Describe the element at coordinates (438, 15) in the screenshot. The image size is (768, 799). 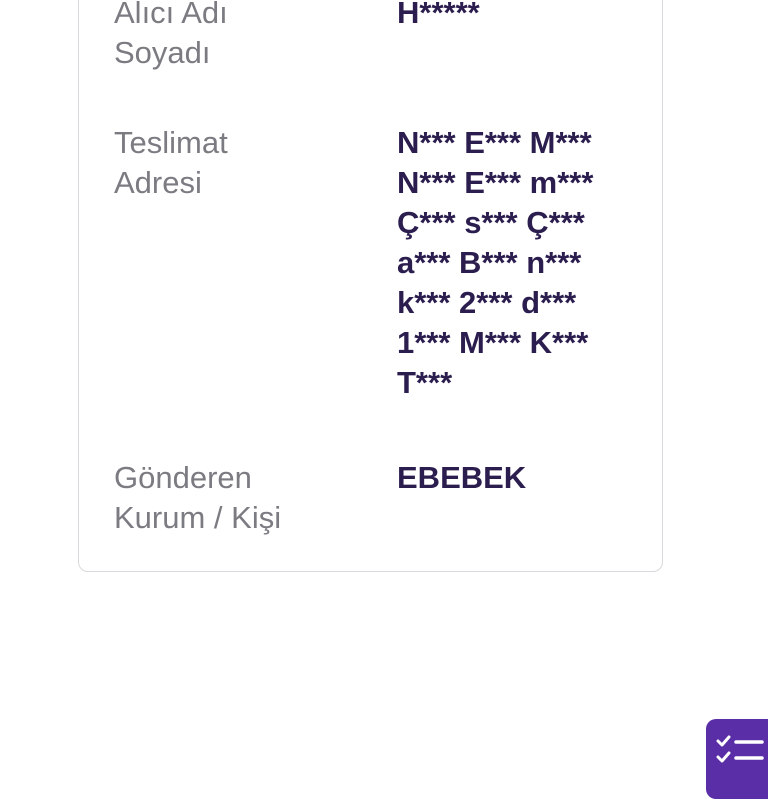
I see `recipient-name-value: H*****` at that location.